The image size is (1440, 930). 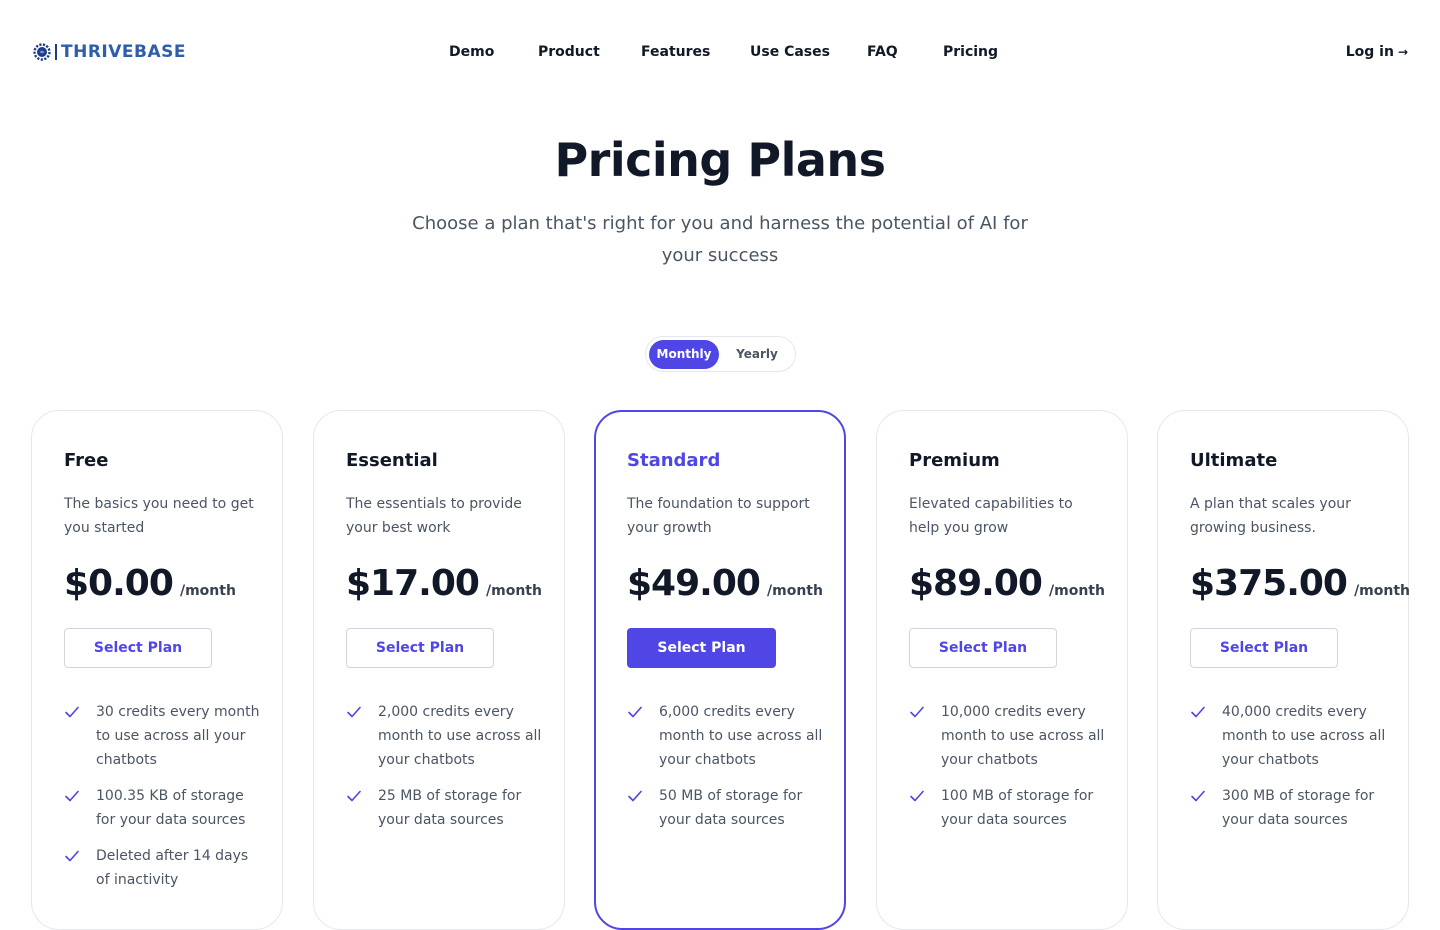 What do you see at coordinates (694, 583) in the screenshot?
I see `price-amount: $49.00` at bounding box center [694, 583].